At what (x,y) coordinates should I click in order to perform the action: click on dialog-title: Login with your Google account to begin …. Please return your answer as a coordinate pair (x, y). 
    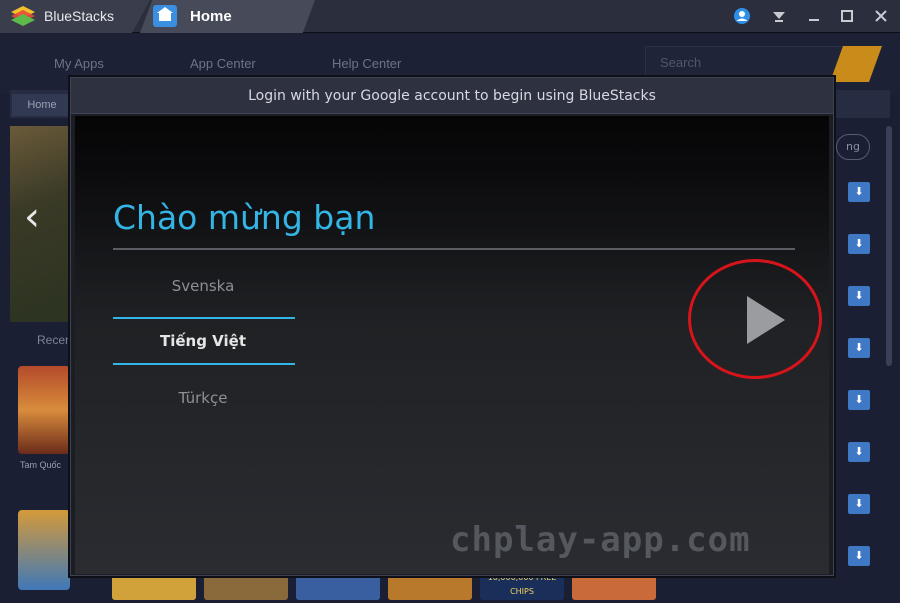
    Looking at the image, I should click on (452, 96).